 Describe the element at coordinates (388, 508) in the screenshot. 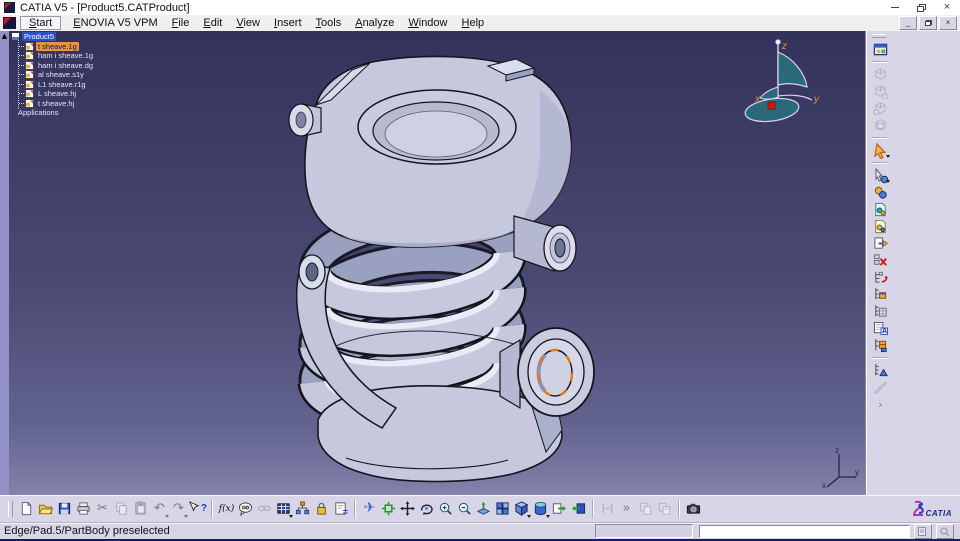

I see `fit-all-button` at that location.